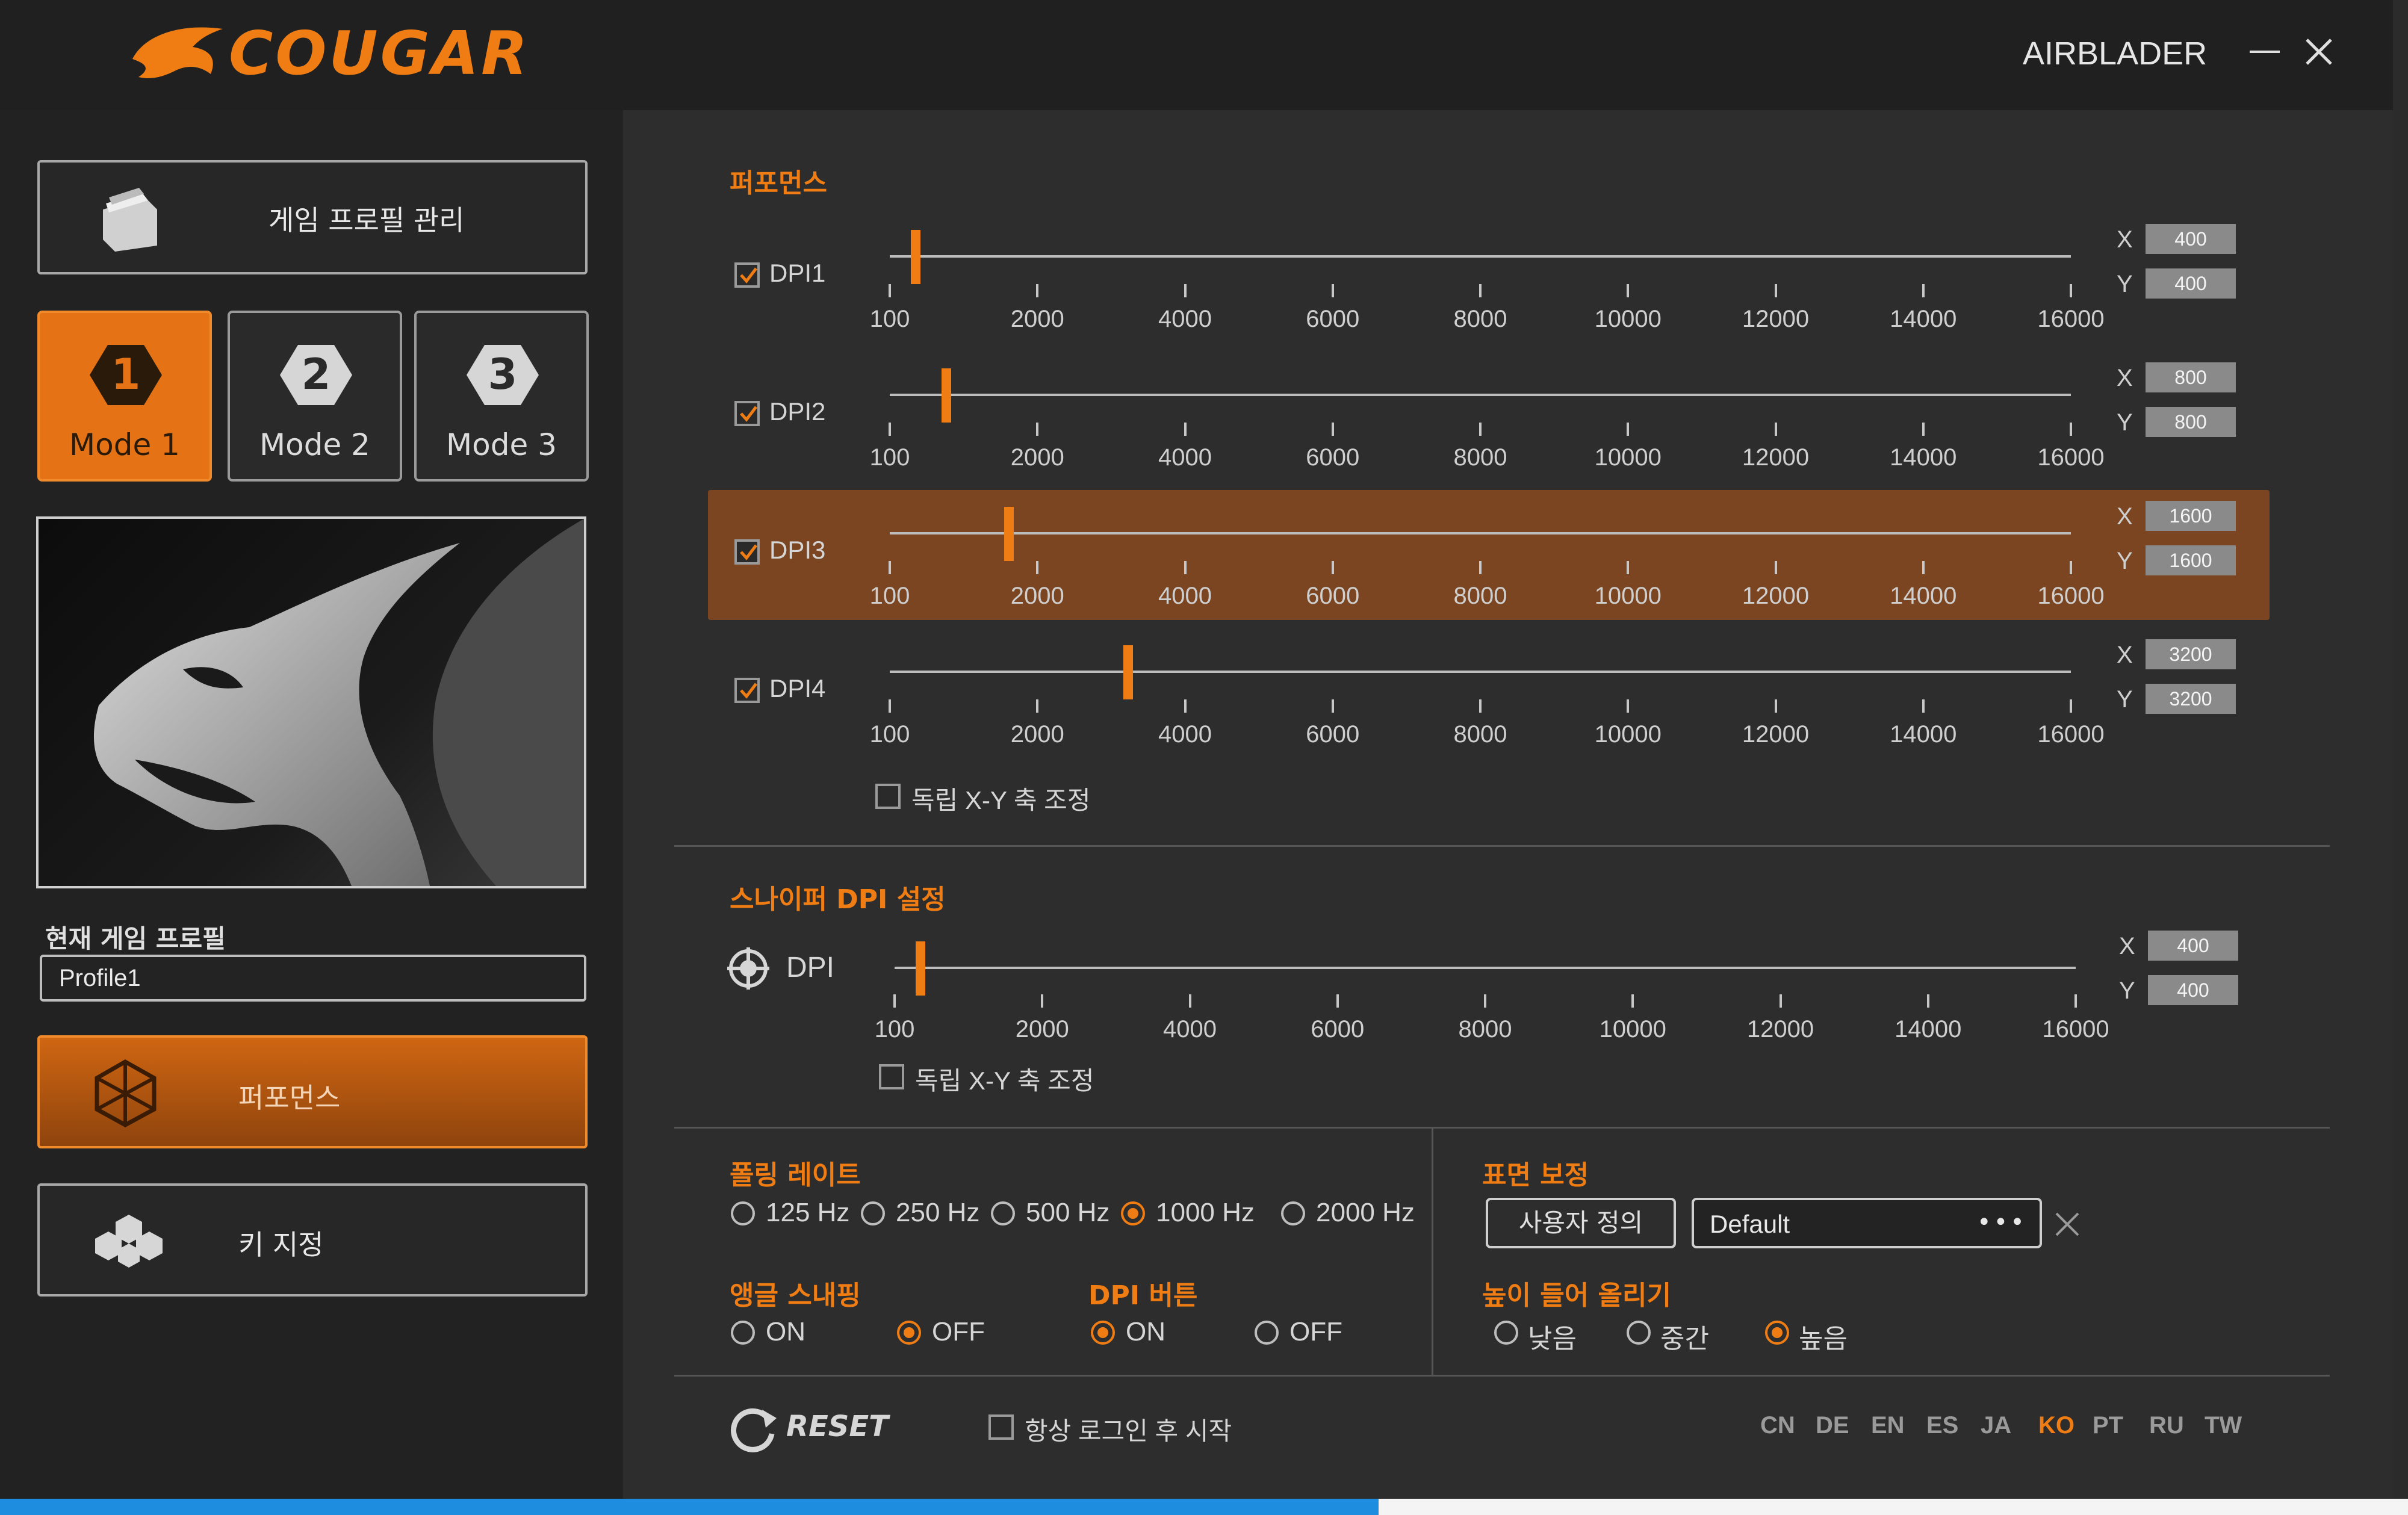 Image resolution: width=2408 pixels, height=1515 pixels. Describe the element at coordinates (1365, 1212) in the screenshot. I see `polling-label-4: 2000 Hz` at that location.